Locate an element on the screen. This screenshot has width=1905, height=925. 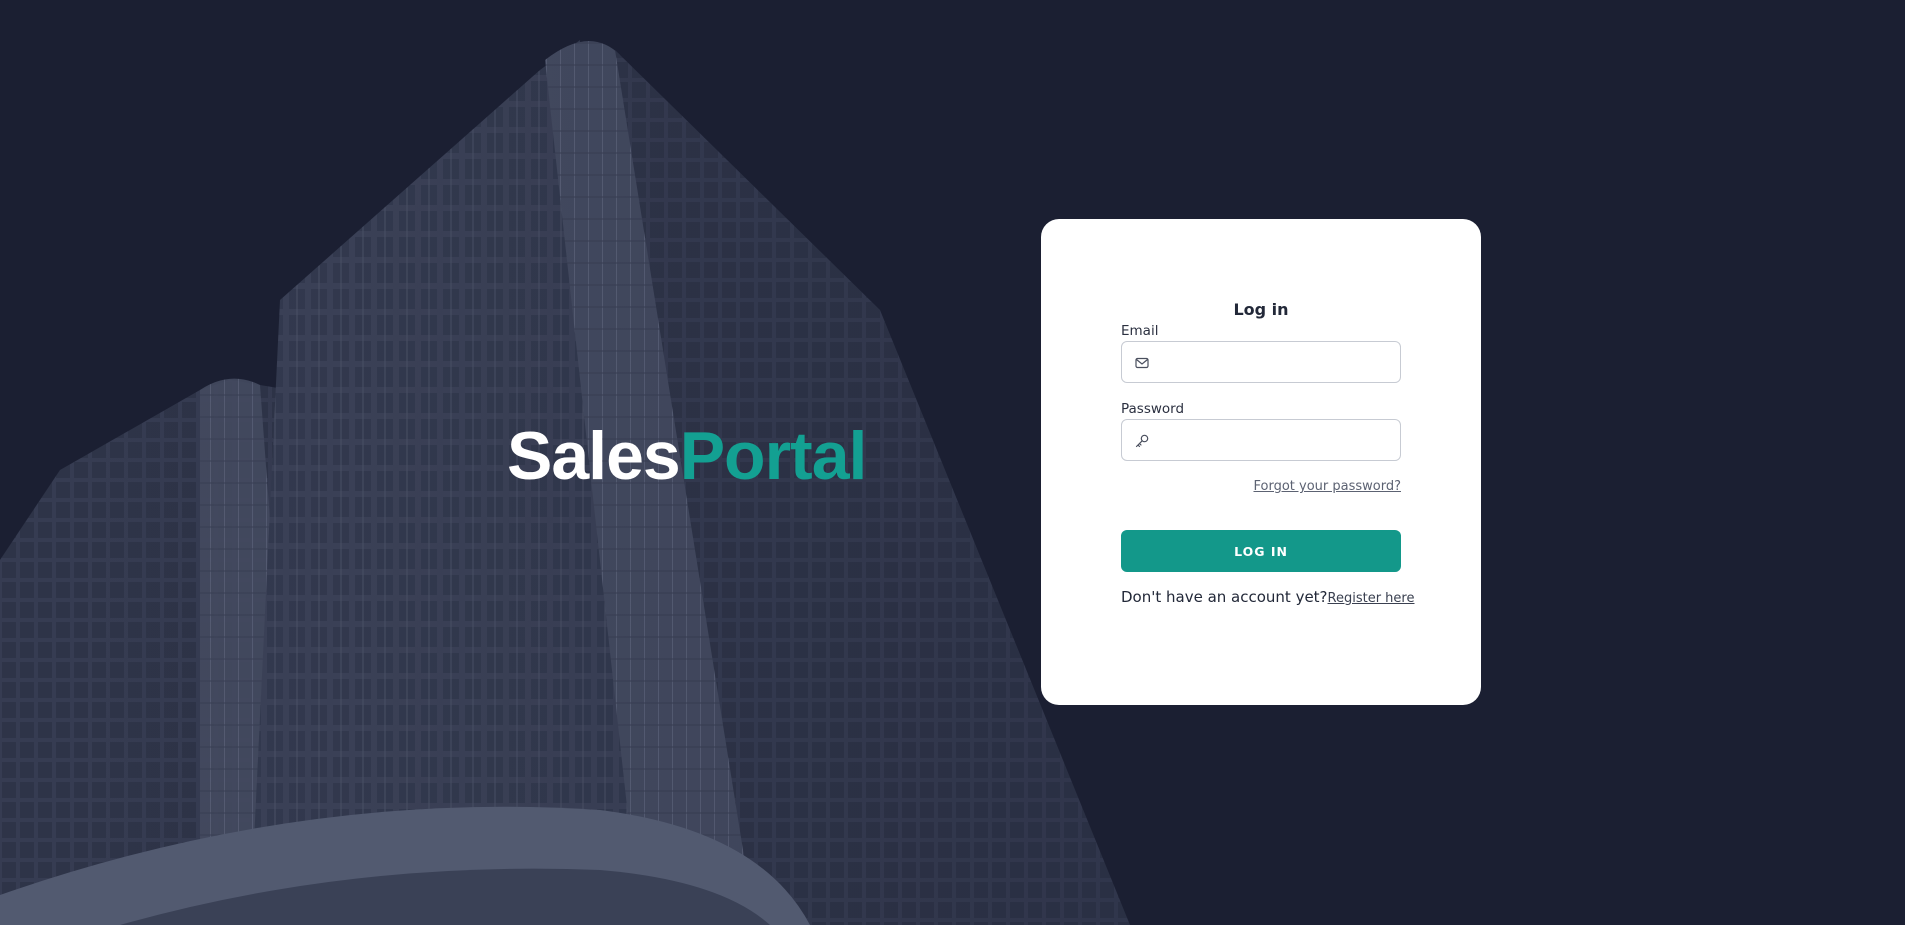
login-button: LOG IN is located at coordinates (1261, 551).